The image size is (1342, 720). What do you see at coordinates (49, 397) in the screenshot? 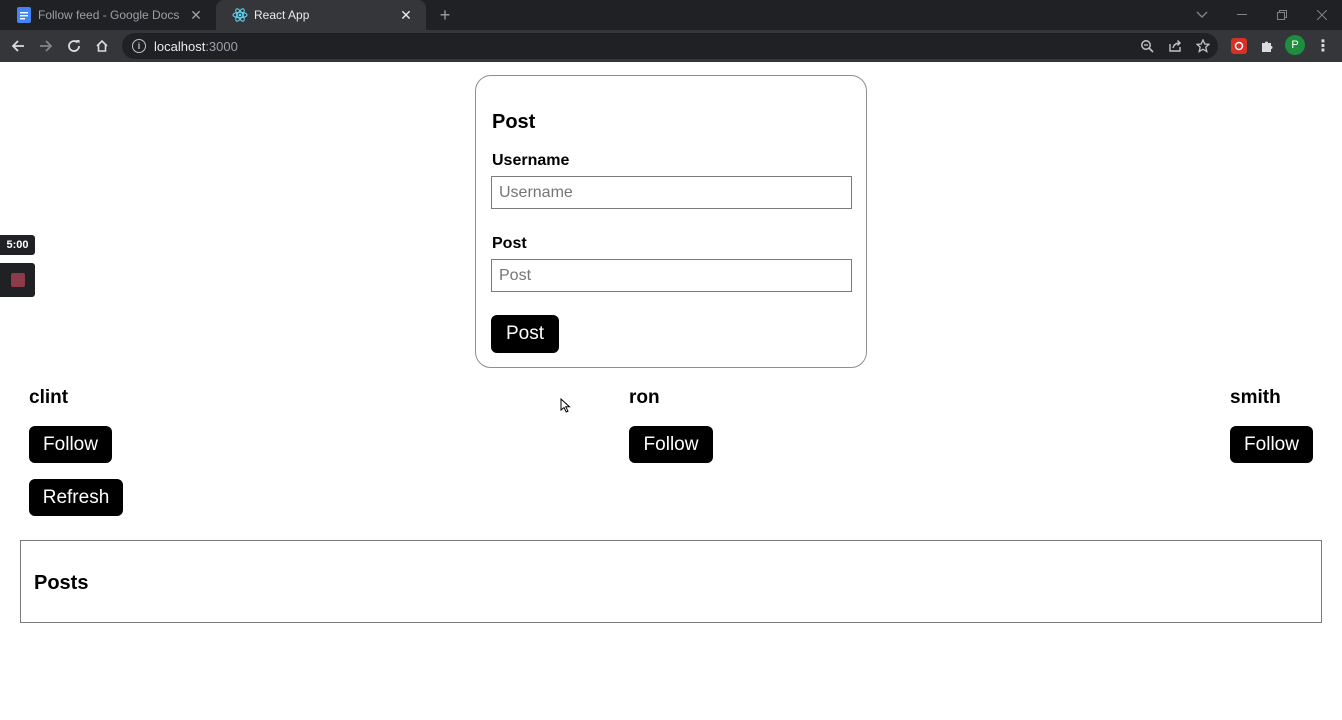
I see `user-name-clint: clint` at bounding box center [49, 397].